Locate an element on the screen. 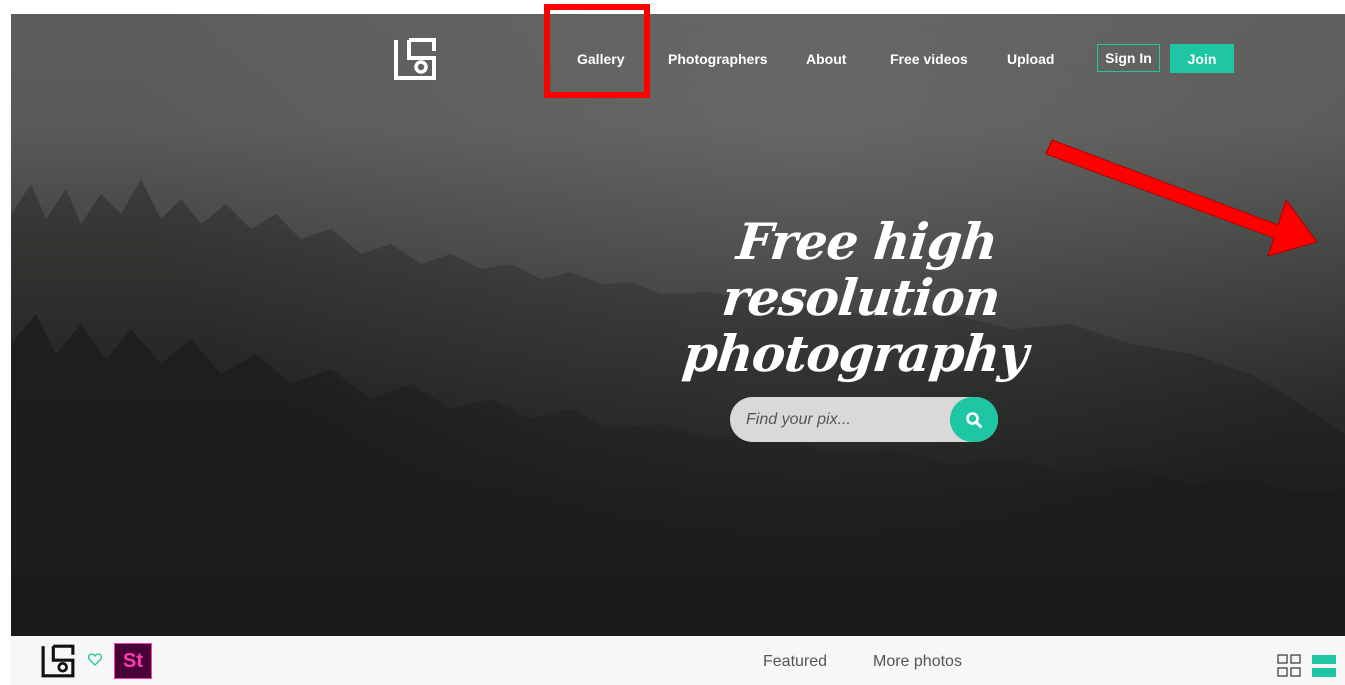 The image size is (1345, 685). bottom-toolbar: St Featured More photos is located at coordinates (678, 660).